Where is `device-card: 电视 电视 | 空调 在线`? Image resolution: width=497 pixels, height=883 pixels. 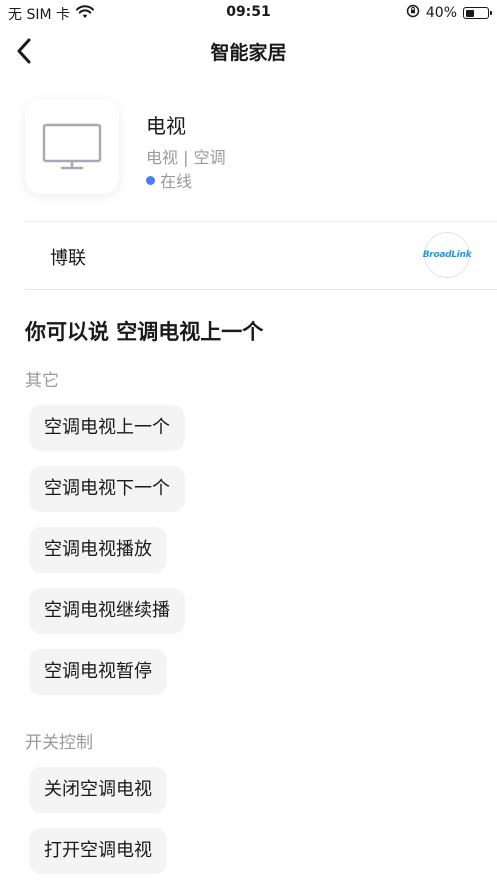 device-card: 电视 电视 | 空调 在线 is located at coordinates (261, 150).